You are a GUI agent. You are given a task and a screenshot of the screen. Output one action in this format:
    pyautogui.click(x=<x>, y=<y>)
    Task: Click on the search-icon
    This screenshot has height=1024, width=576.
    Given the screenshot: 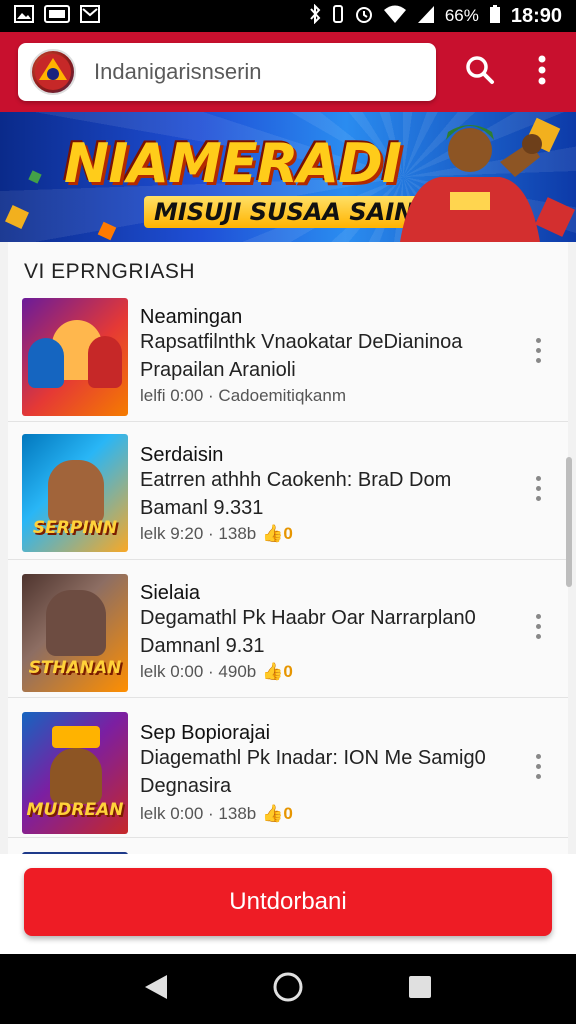 What is the action you would take?
    pyautogui.click(x=480, y=72)
    